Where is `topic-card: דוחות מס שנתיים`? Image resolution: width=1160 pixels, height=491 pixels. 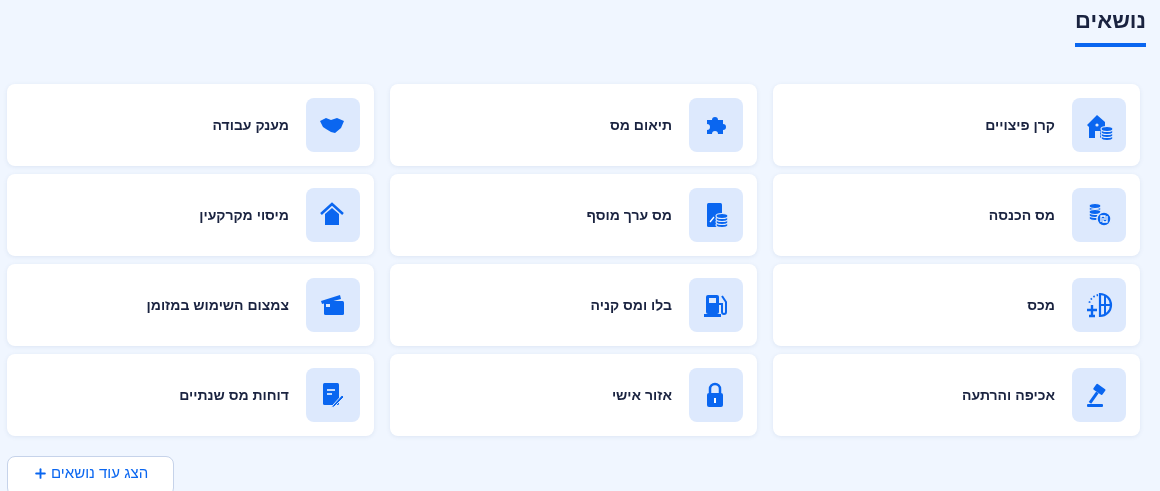 topic-card: דוחות מס שנתיים is located at coordinates (190, 395).